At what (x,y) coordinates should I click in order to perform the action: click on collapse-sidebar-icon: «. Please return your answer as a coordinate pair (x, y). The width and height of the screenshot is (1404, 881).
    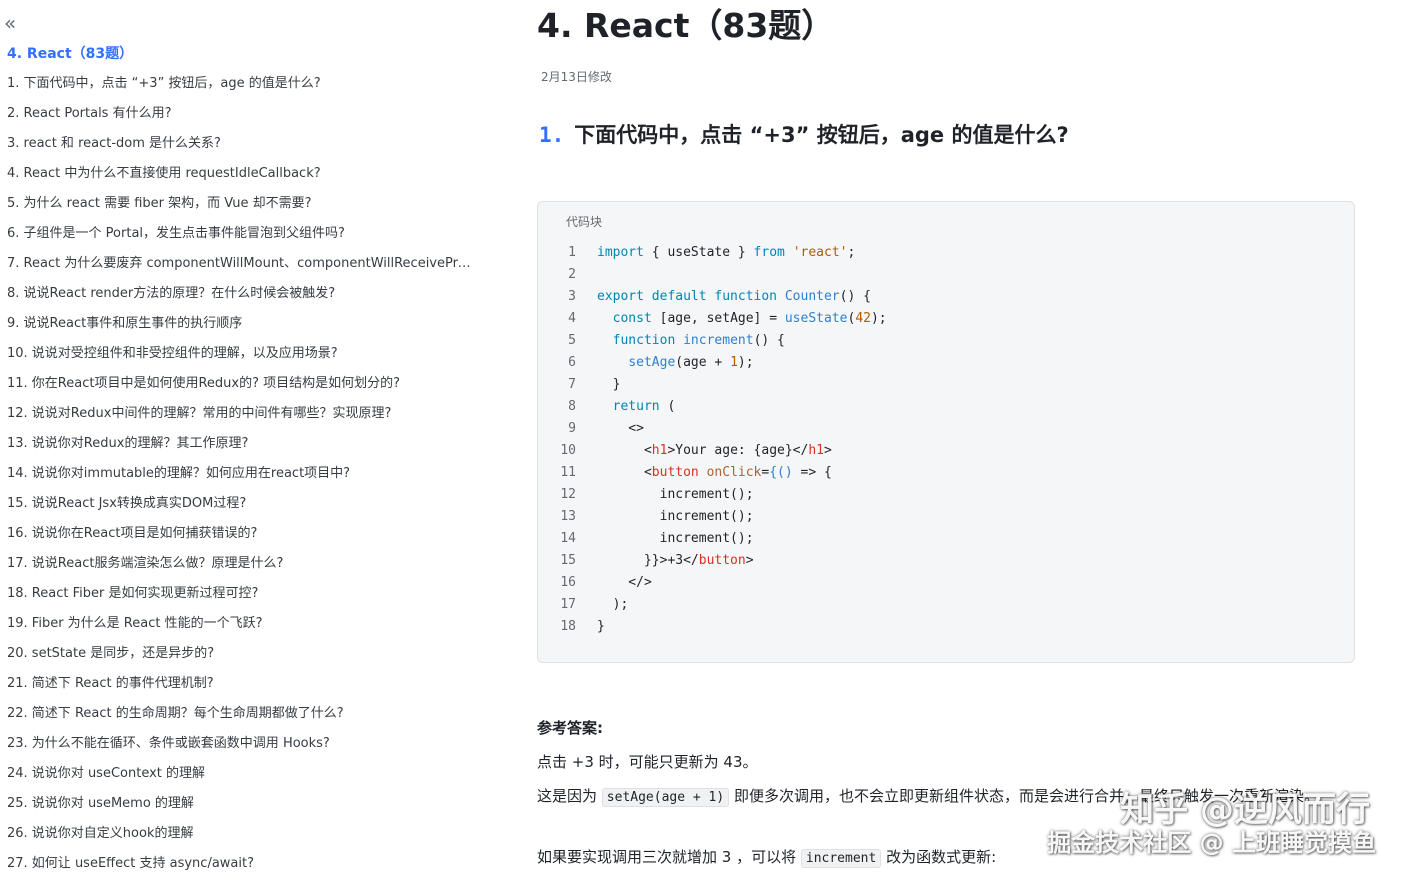
    Looking at the image, I should click on (14, 23).